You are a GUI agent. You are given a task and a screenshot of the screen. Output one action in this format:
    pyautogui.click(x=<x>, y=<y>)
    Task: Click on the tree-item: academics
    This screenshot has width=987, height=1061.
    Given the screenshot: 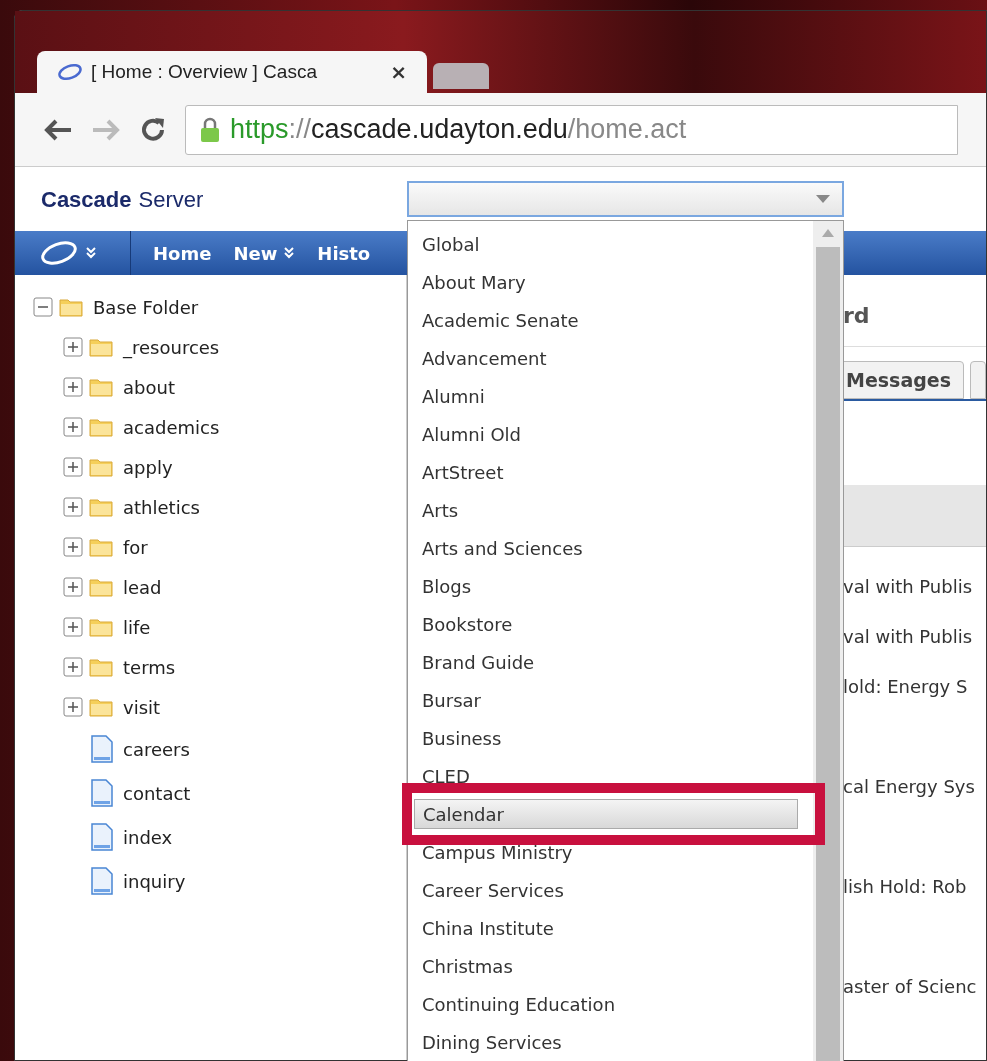 What is the action you would take?
    pyautogui.click(x=171, y=427)
    